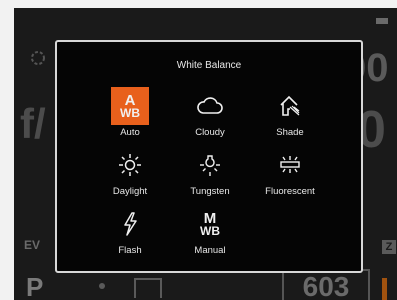 The height and width of the screenshot is (300, 397). What do you see at coordinates (130, 224) in the screenshot?
I see `flash-bolt-icon` at bounding box center [130, 224].